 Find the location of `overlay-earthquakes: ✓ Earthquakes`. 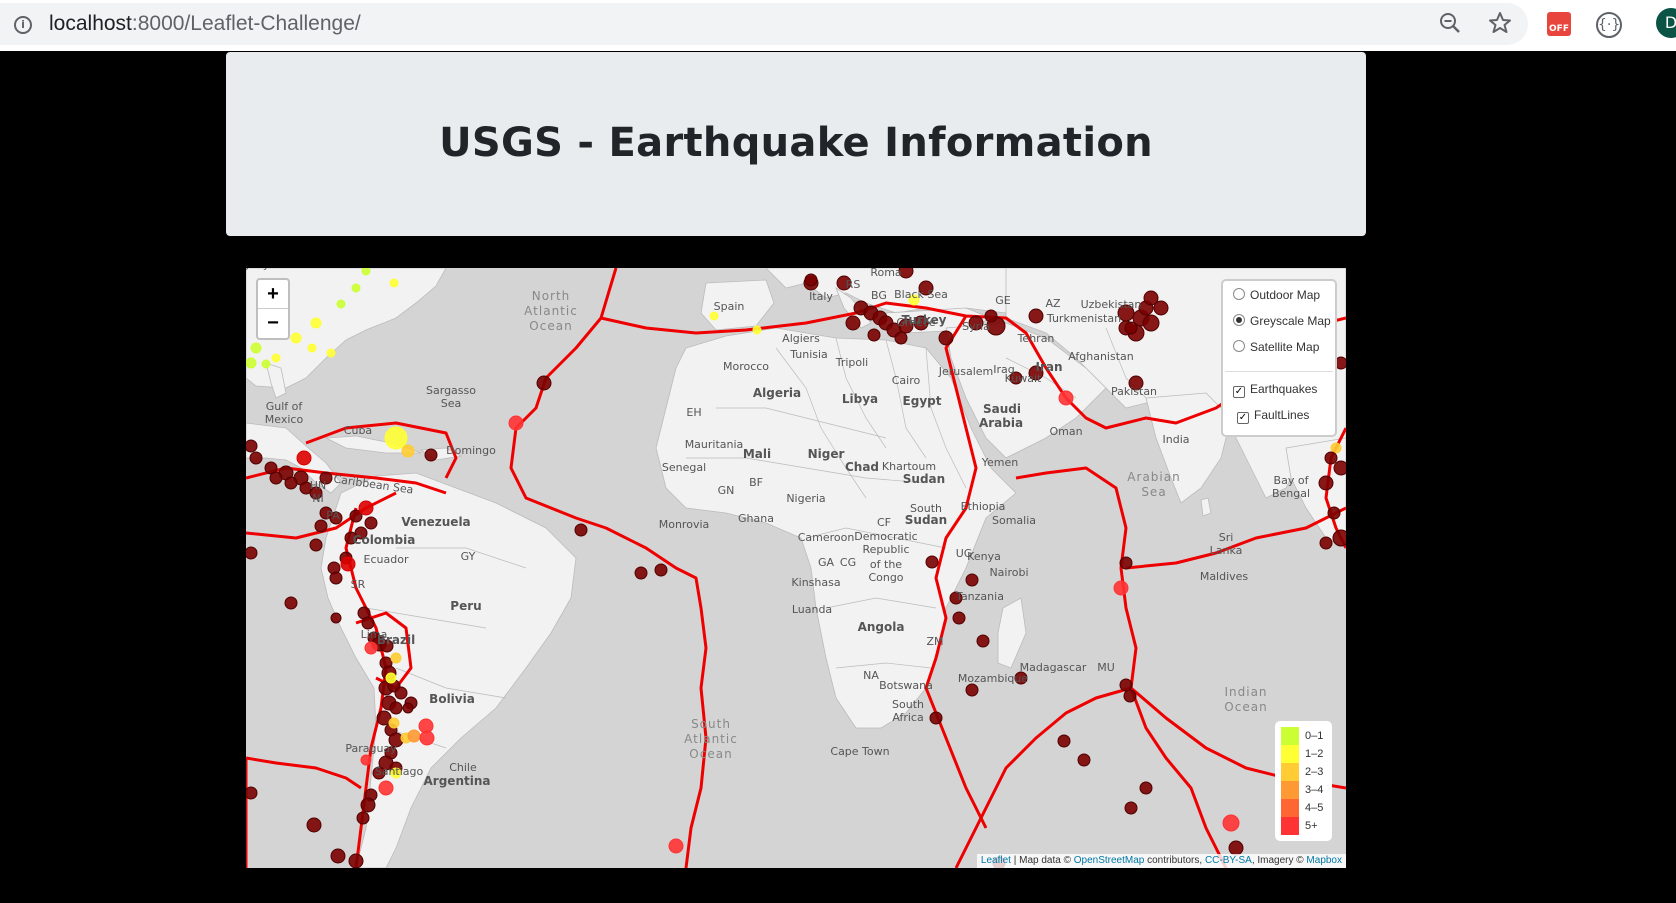

overlay-earthquakes: ✓ Earthquakes is located at coordinates (1275, 389).